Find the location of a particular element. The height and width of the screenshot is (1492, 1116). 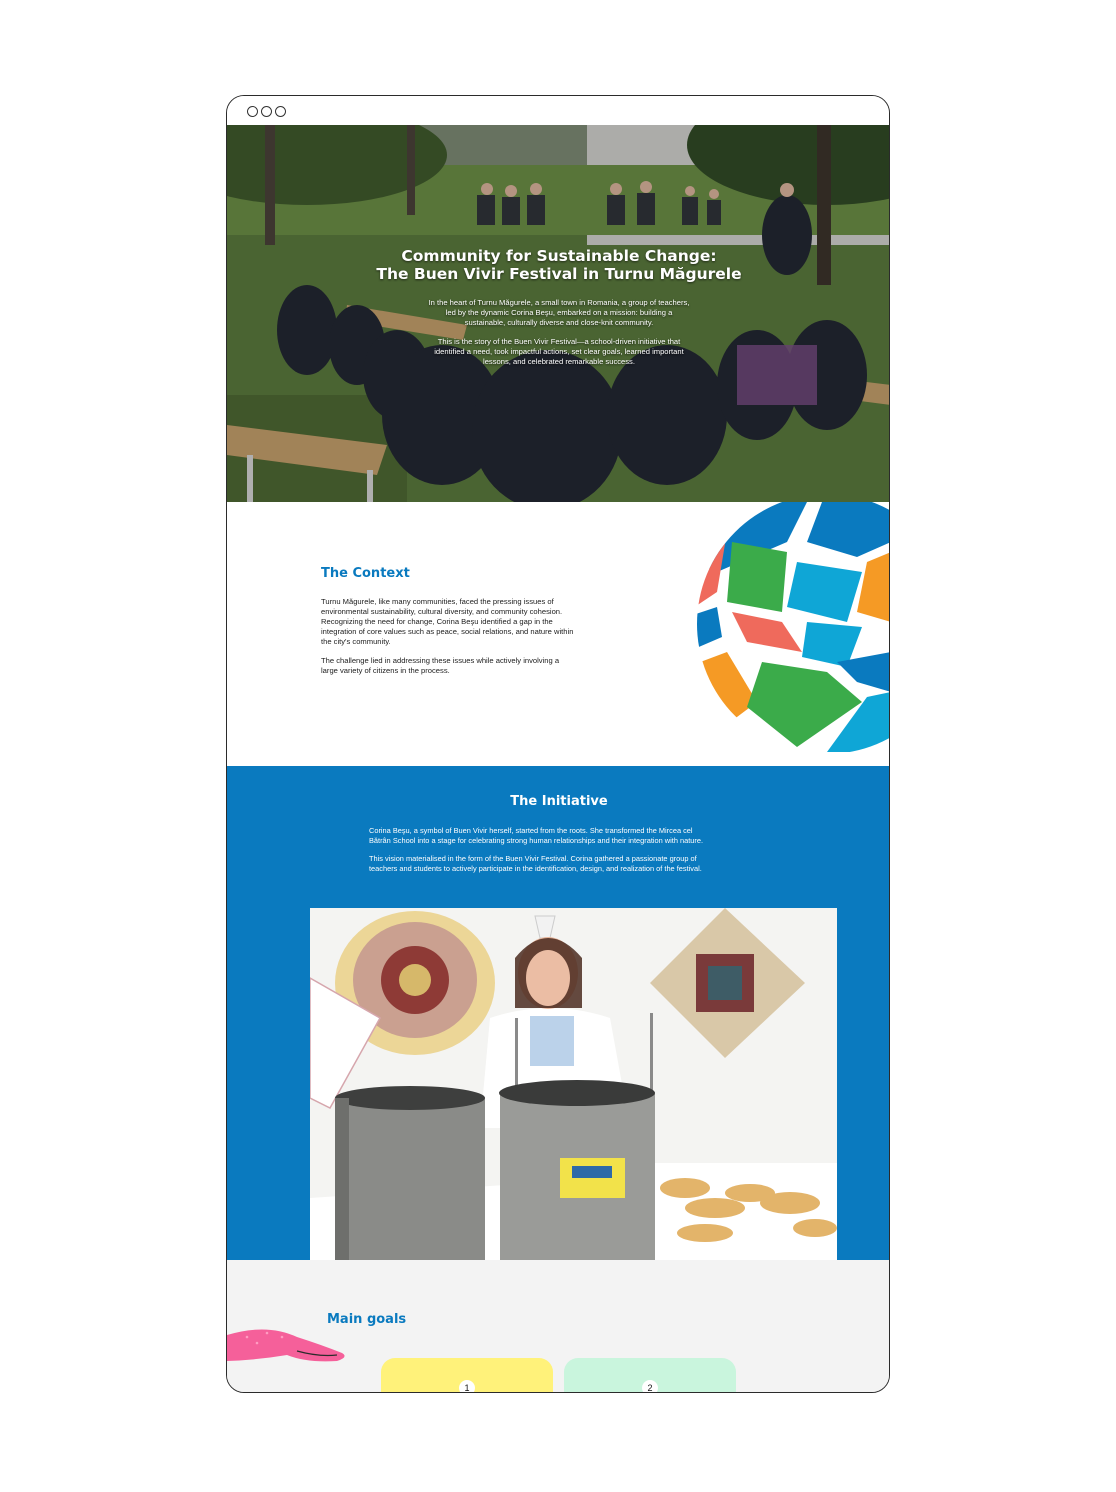

goal-card-2: 2 is located at coordinates (650, 1375).